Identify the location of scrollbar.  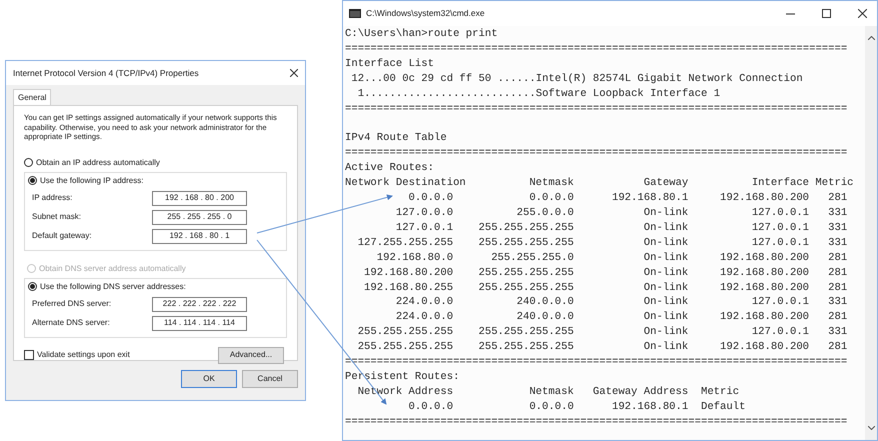
(871, 233).